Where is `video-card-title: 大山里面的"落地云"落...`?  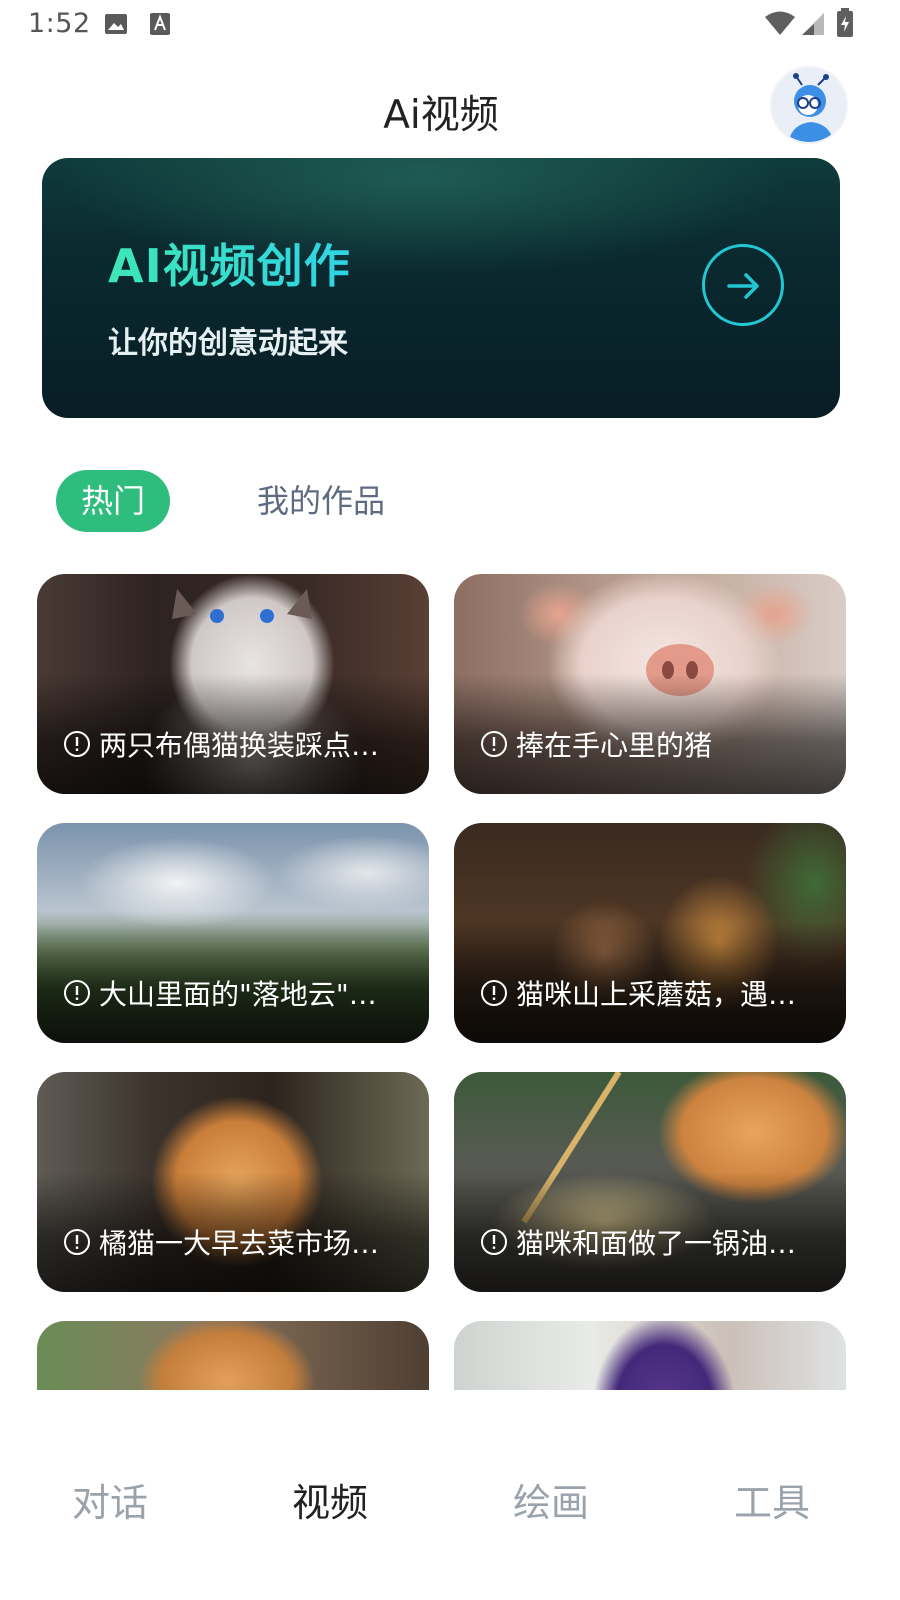 video-card-title: 大山里面的"落地云"落... is located at coordinates (249, 994).